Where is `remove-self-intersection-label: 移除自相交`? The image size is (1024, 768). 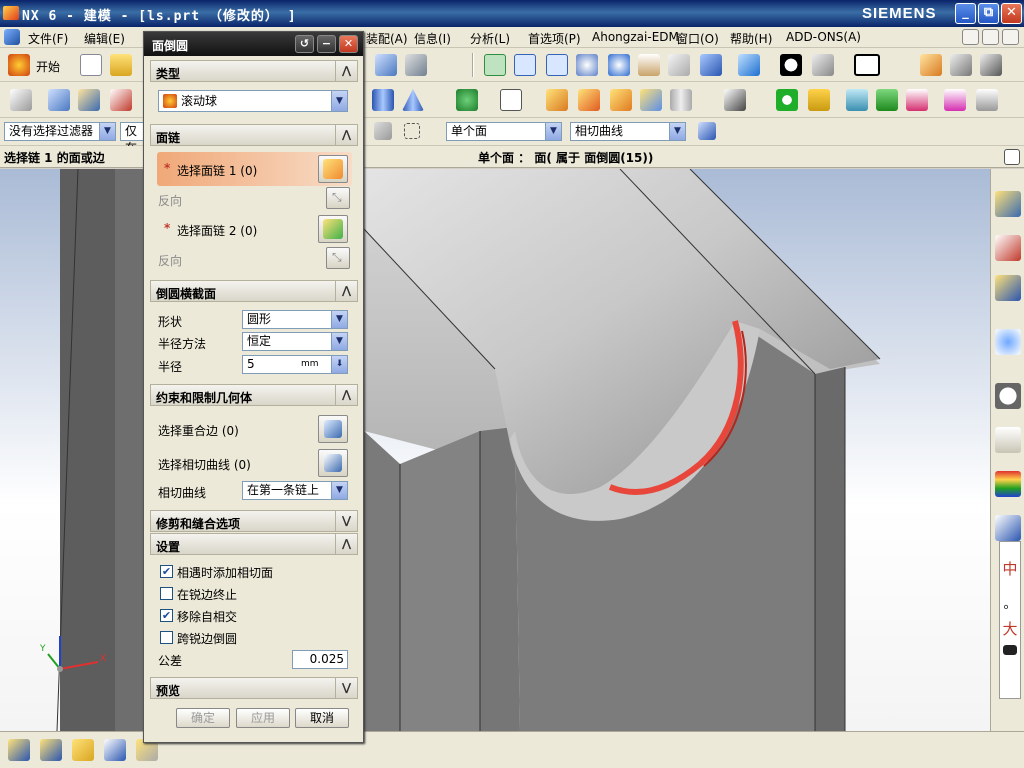 remove-self-intersection-label: 移除自相交 is located at coordinates (207, 616).